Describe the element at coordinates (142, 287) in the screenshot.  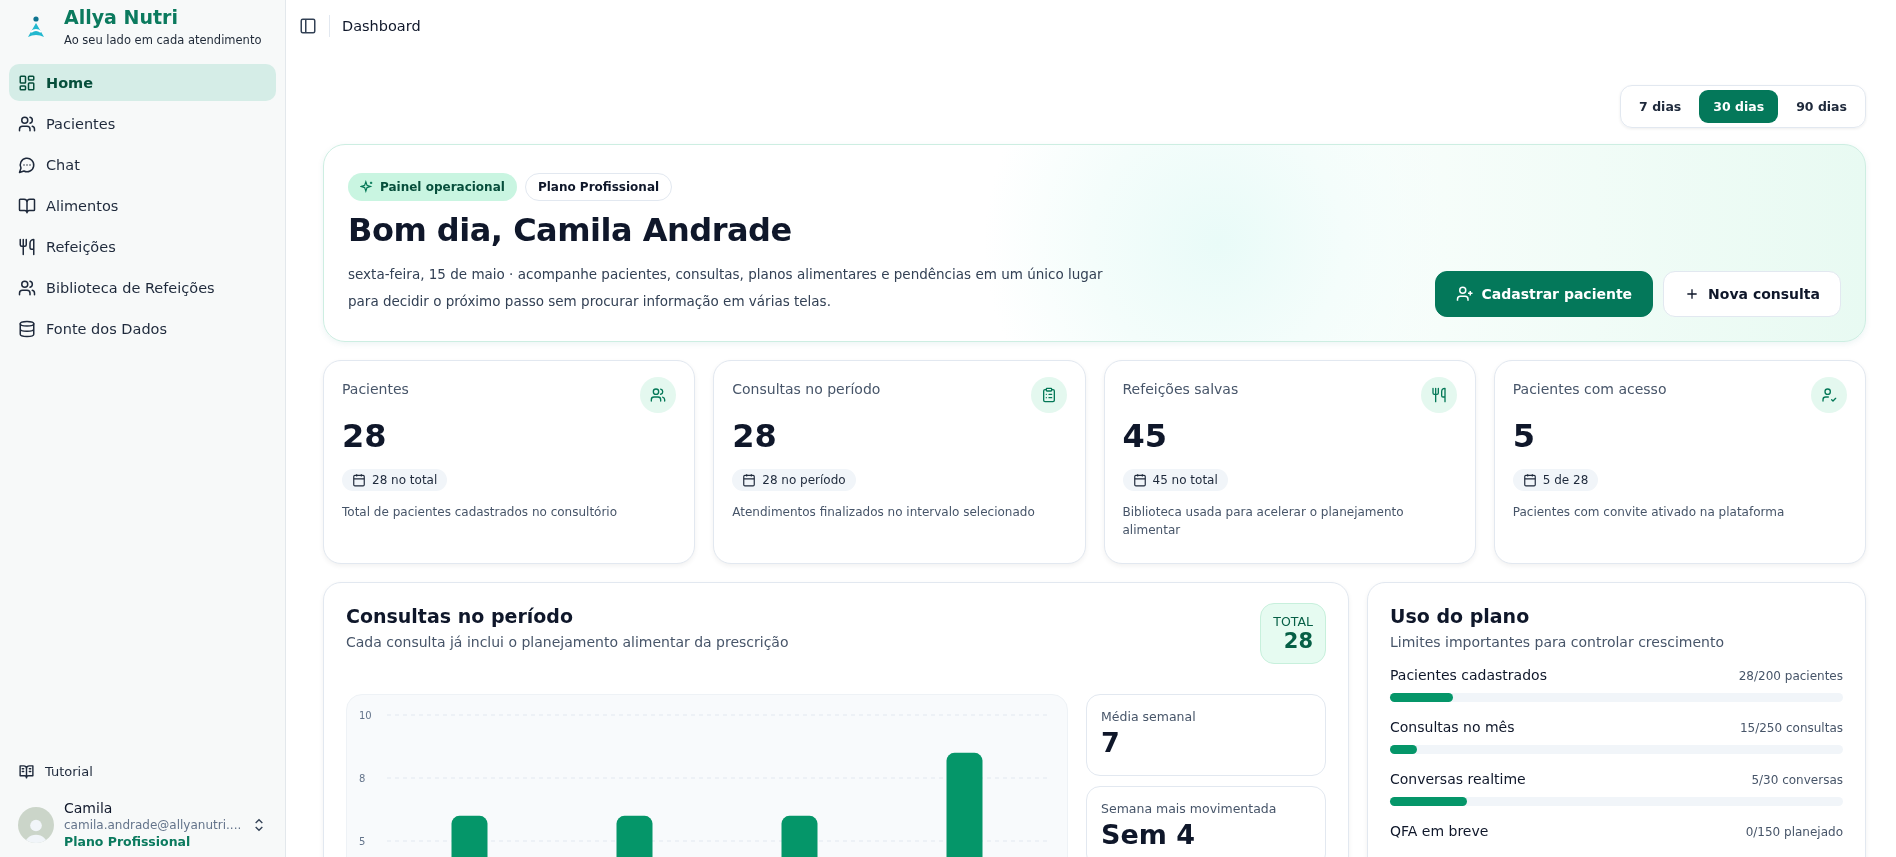
I see `nav-item: Biblioteca de Refeições` at that location.